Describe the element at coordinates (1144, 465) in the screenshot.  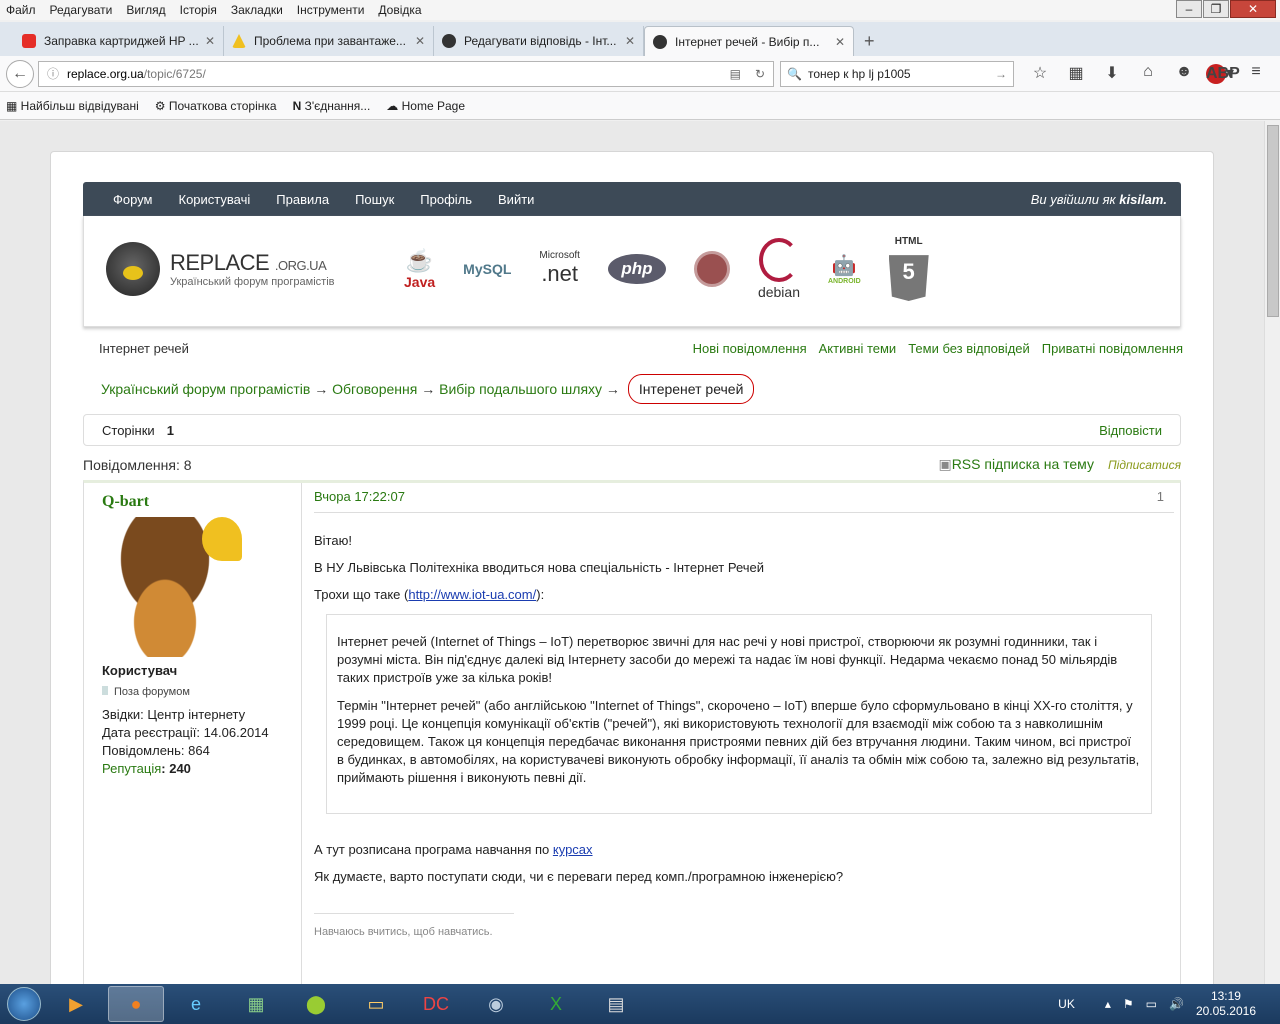
I see `subscribe-link: Підписатися` at that location.